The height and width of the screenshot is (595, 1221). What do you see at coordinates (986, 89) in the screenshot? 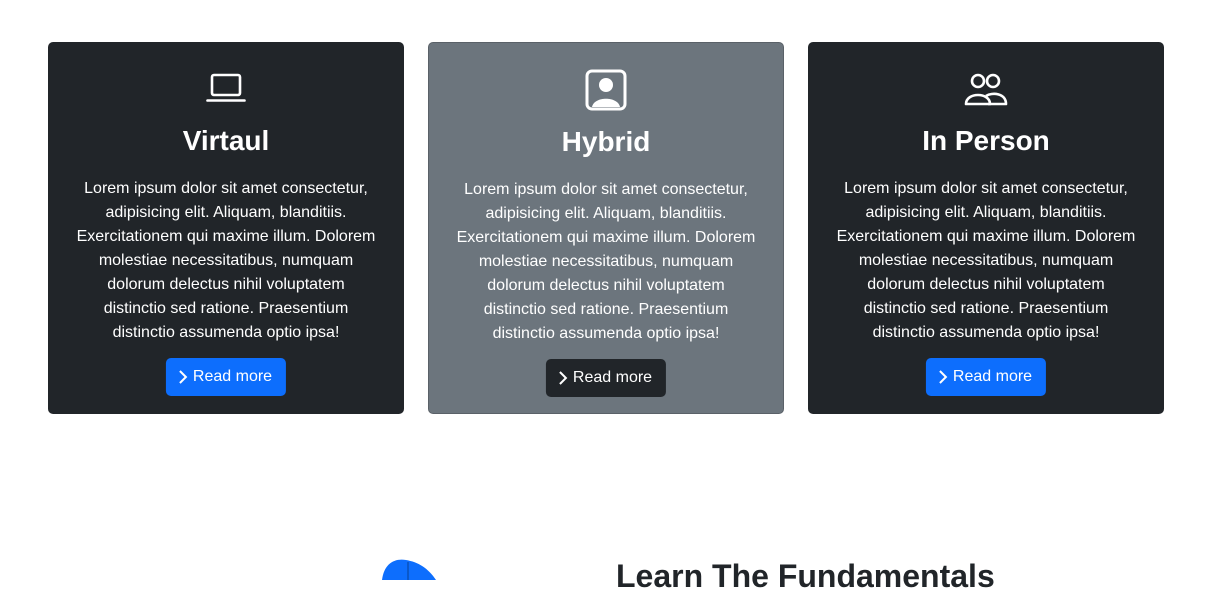
I see `people-icon` at bounding box center [986, 89].